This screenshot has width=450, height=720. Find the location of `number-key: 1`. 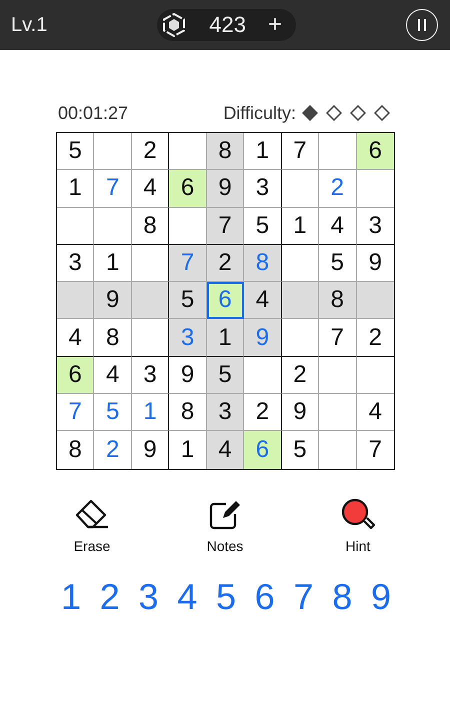

number-key: 1 is located at coordinates (71, 597).